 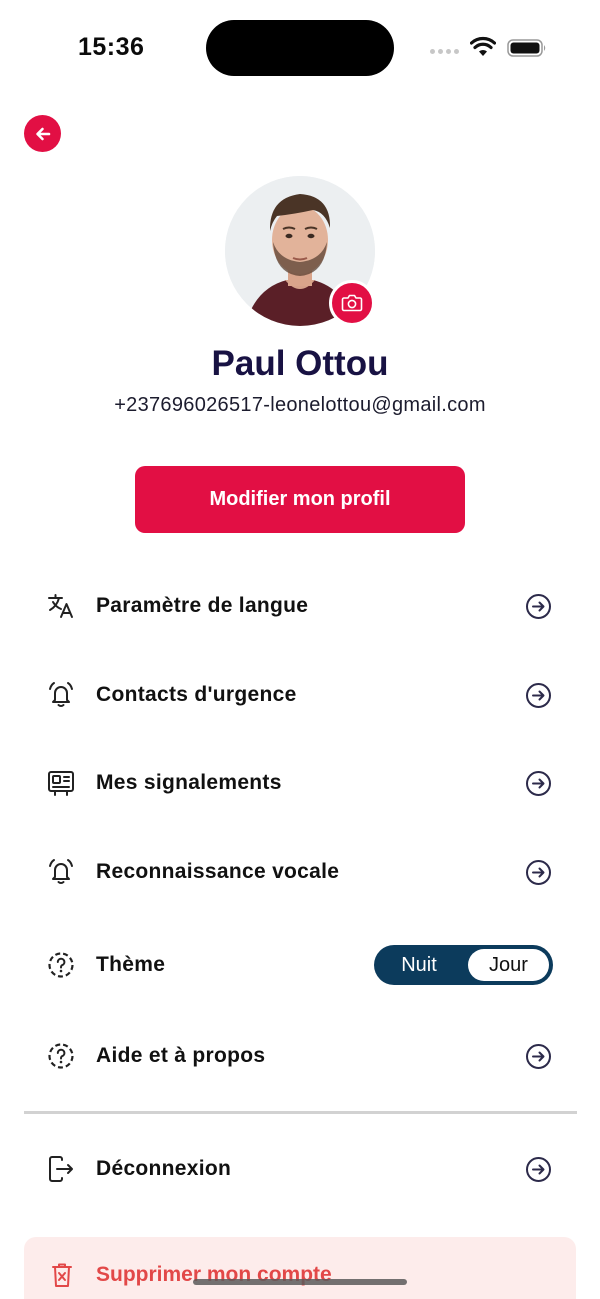 I want to click on trash-icon, so click(x=62, y=1275).